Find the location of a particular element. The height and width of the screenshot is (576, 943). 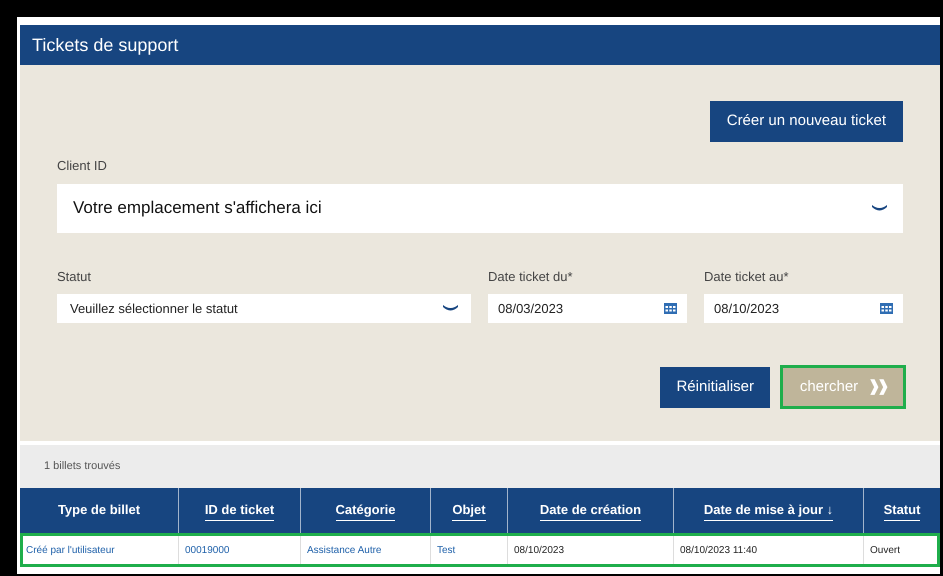

date-field: 08/03/2023 is located at coordinates (587, 308).